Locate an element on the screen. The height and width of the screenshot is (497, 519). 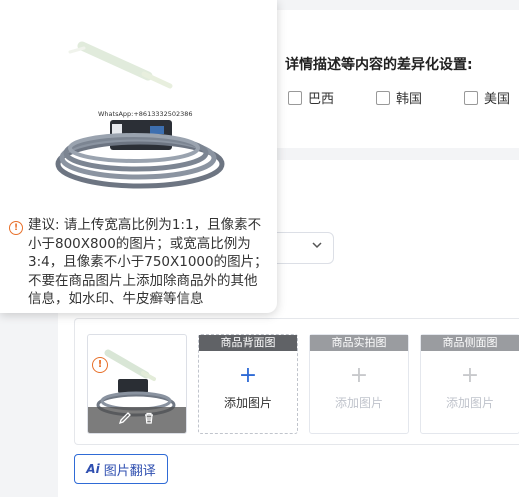
checkbox-brazil: 巴西 is located at coordinates (311, 97).